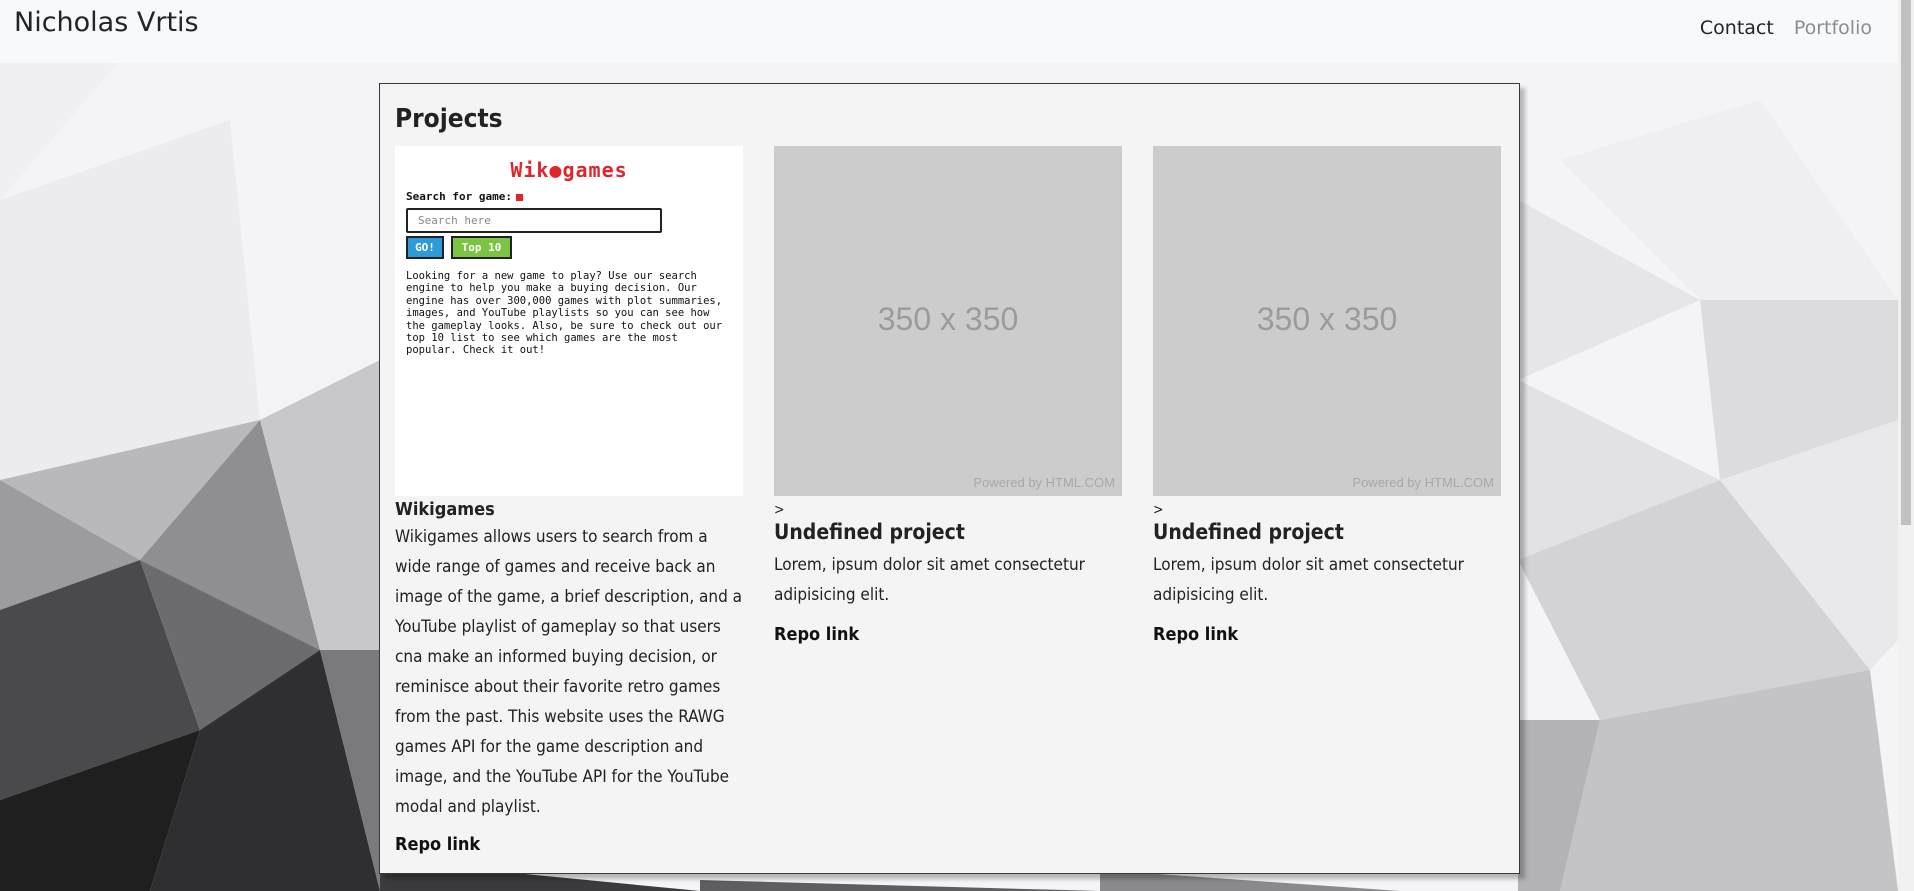 The width and height of the screenshot is (1914, 891). Describe the element at coordinates (519, 197) in the screenshot. I see `red-square-icon` at that location.